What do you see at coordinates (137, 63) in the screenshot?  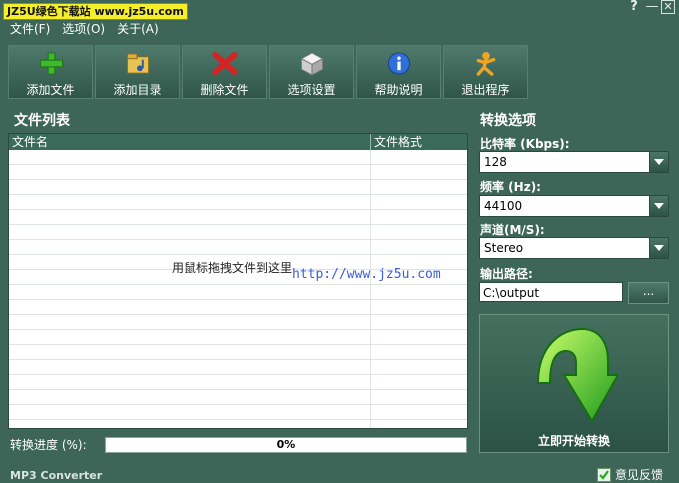 I see `folder-music-icon` at bounding box center [137, 63].